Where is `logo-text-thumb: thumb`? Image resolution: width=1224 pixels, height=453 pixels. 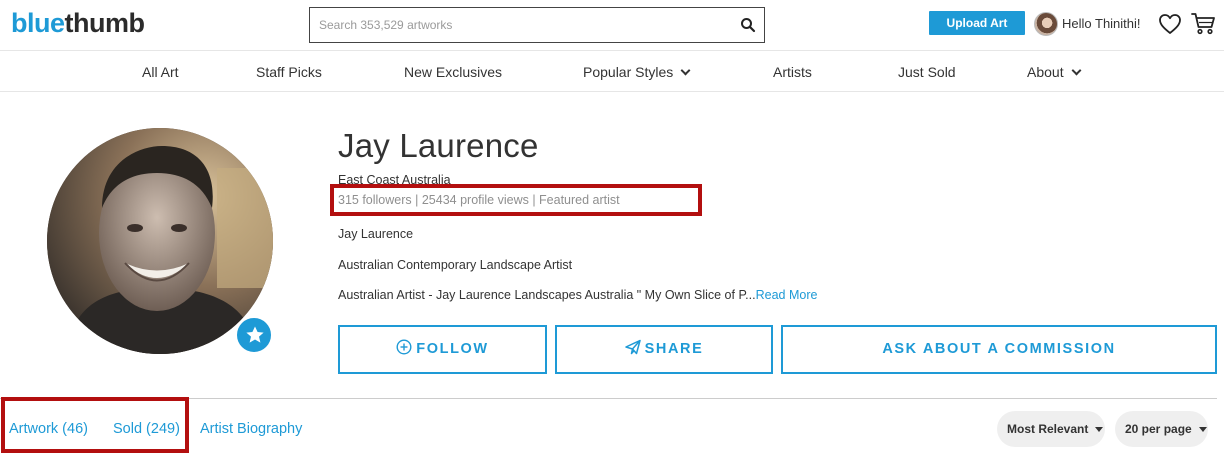 logo-text-thumb: thumb is located at coordinates (104, 23).